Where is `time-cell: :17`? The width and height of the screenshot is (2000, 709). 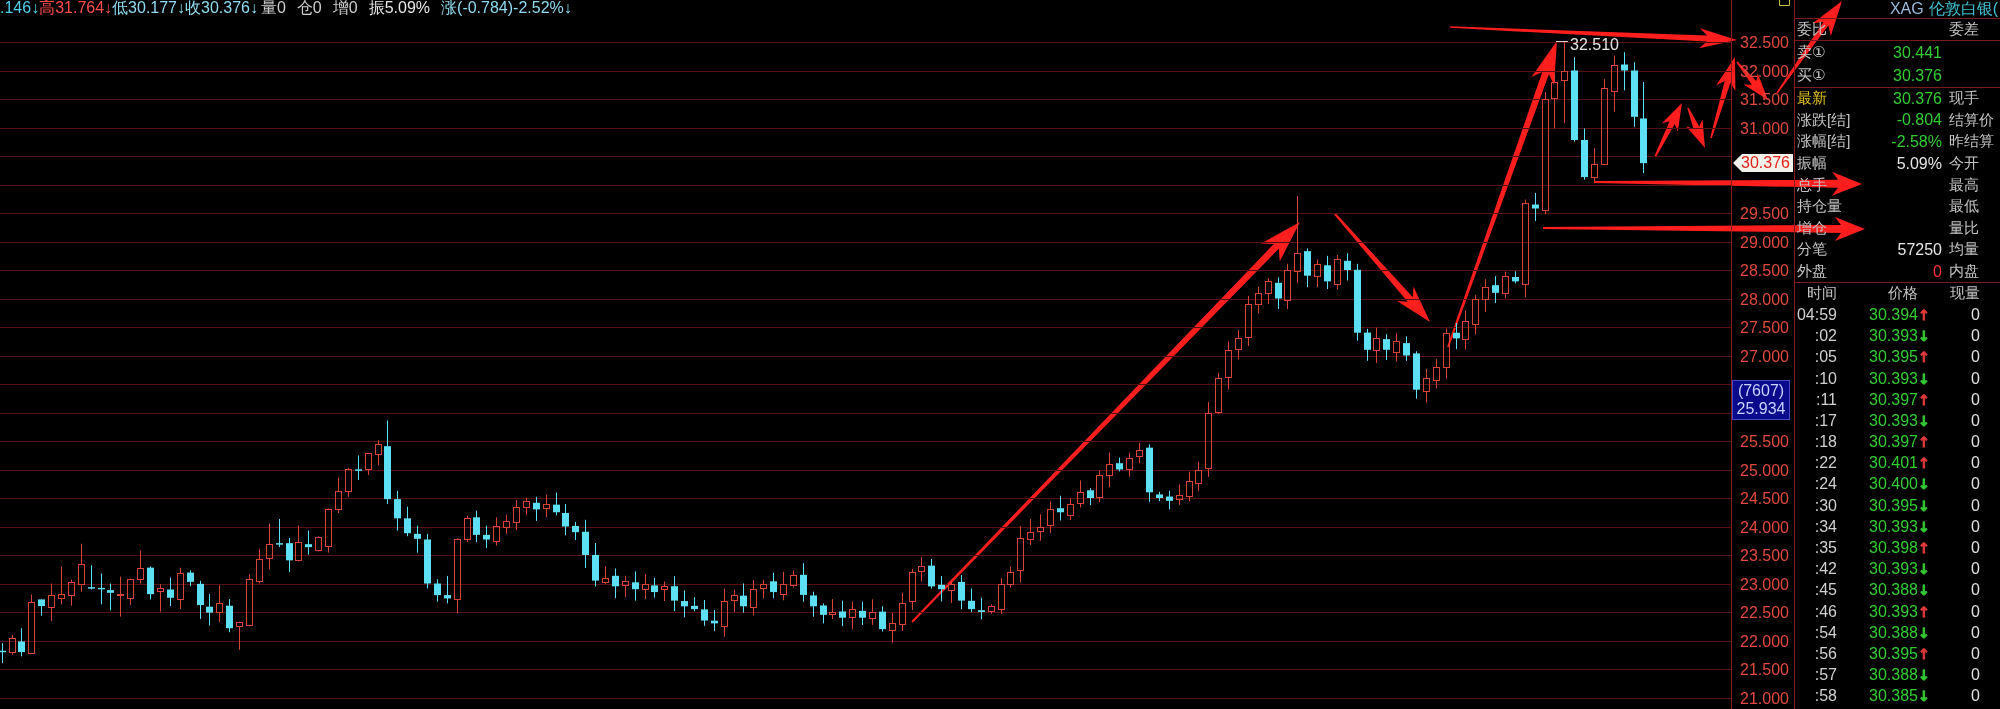
time-cell: :17 is located at coordinates (1825, 420).